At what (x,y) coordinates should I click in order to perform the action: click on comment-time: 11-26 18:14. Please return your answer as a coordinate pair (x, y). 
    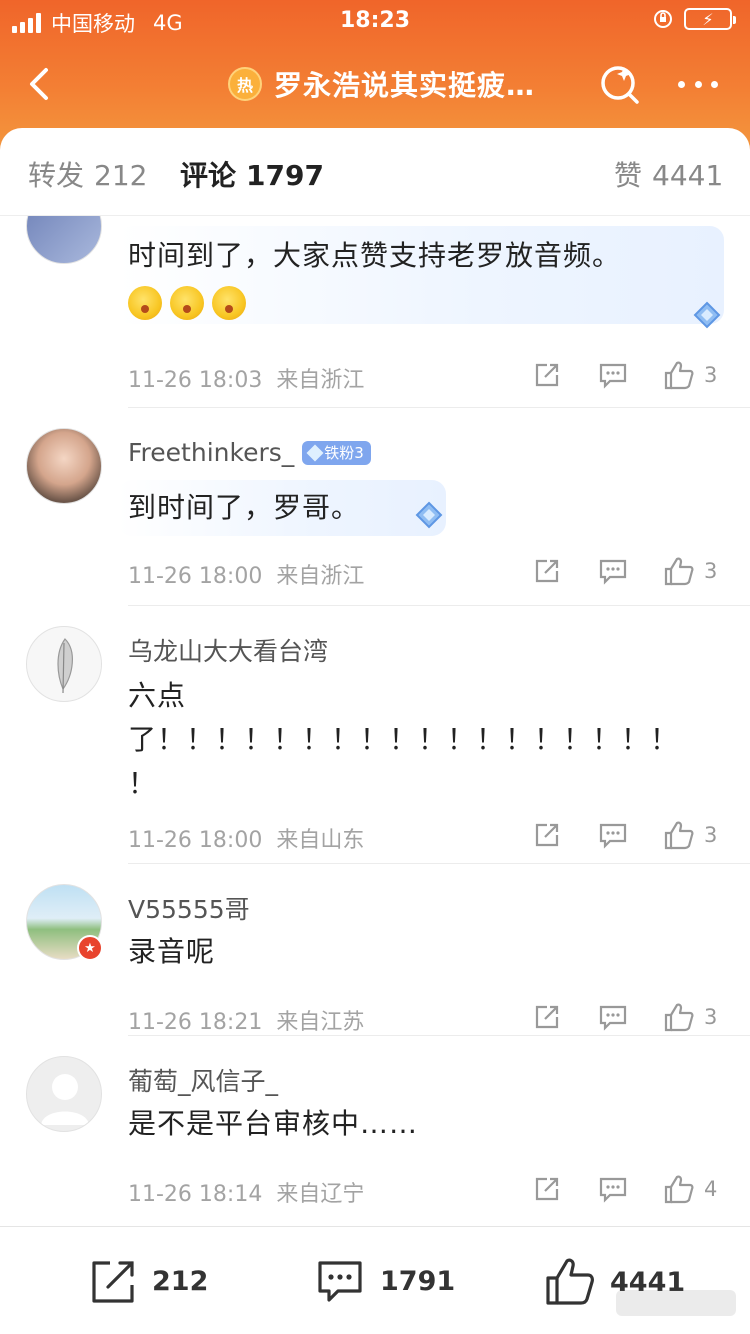
    Looking at the image, I should click on (195, 1194).